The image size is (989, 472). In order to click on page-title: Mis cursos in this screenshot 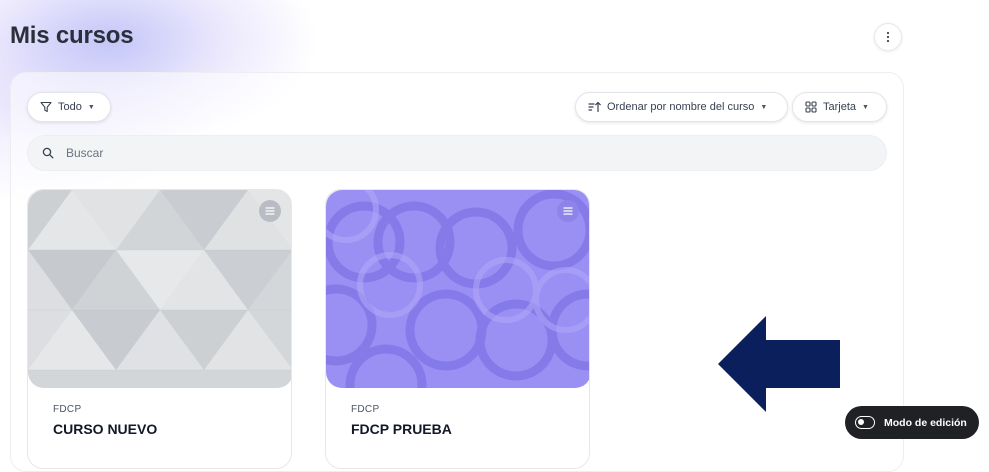, I will do `click(72, 35)`.